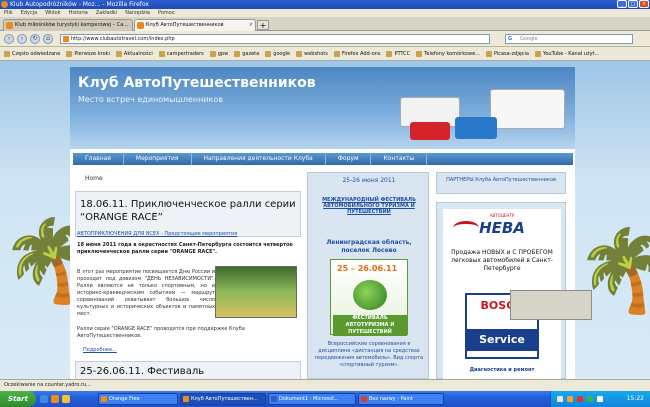 The height and width of the screenshot is (407, 650). Describe the element at coordinates (66, 399) in the screenshot. I see `folder-icon` at that location.